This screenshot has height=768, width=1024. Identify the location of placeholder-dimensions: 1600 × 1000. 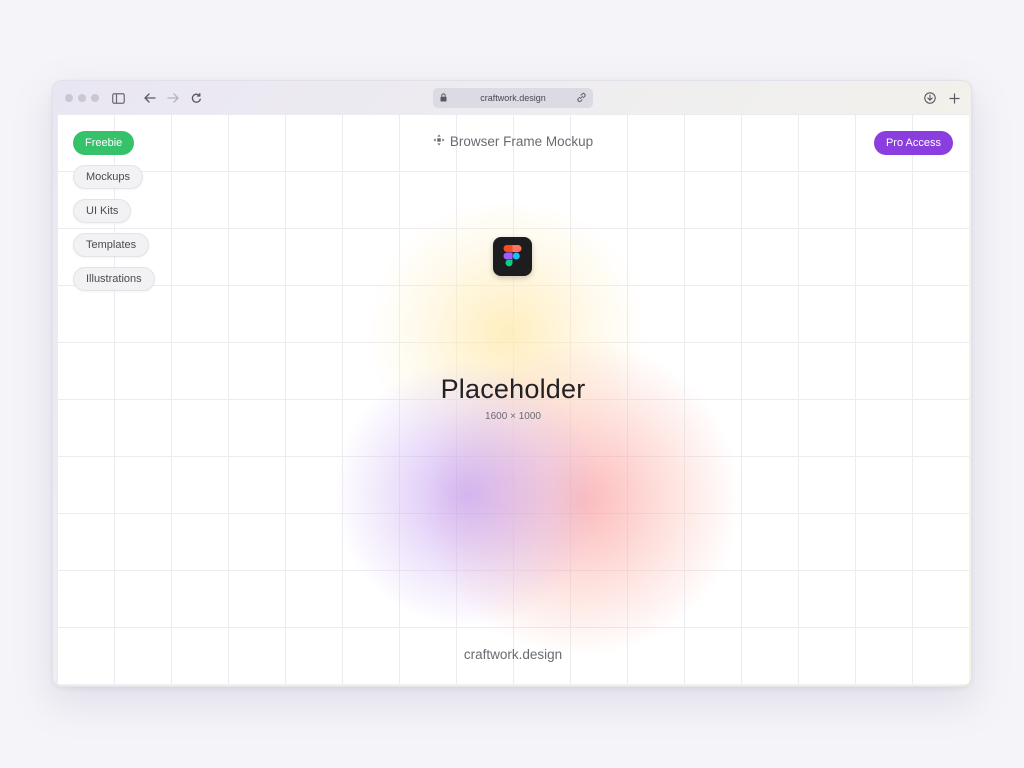
(513, 416).